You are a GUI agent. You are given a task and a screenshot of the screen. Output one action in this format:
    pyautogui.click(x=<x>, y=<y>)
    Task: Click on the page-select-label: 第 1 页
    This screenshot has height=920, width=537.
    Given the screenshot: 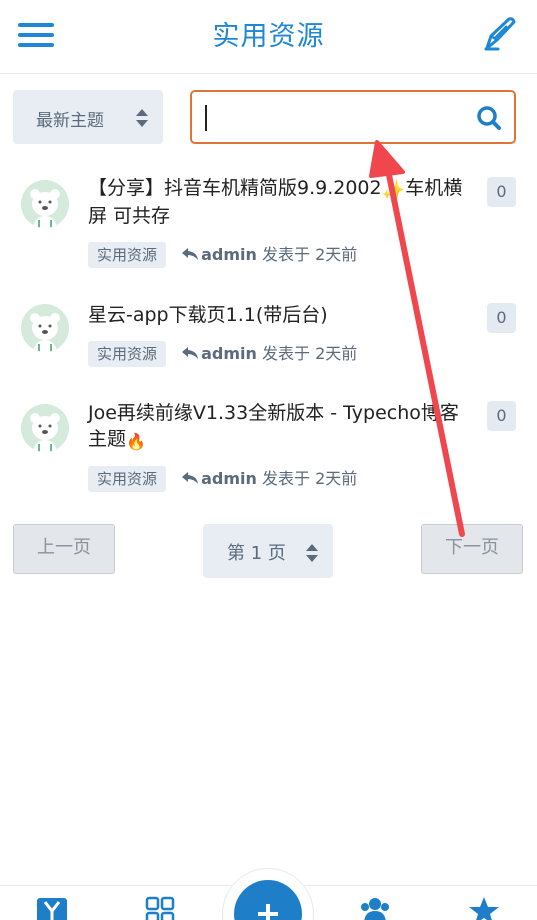 What is the action you would take?
    pyautogui.click(x=256, y=553)
    